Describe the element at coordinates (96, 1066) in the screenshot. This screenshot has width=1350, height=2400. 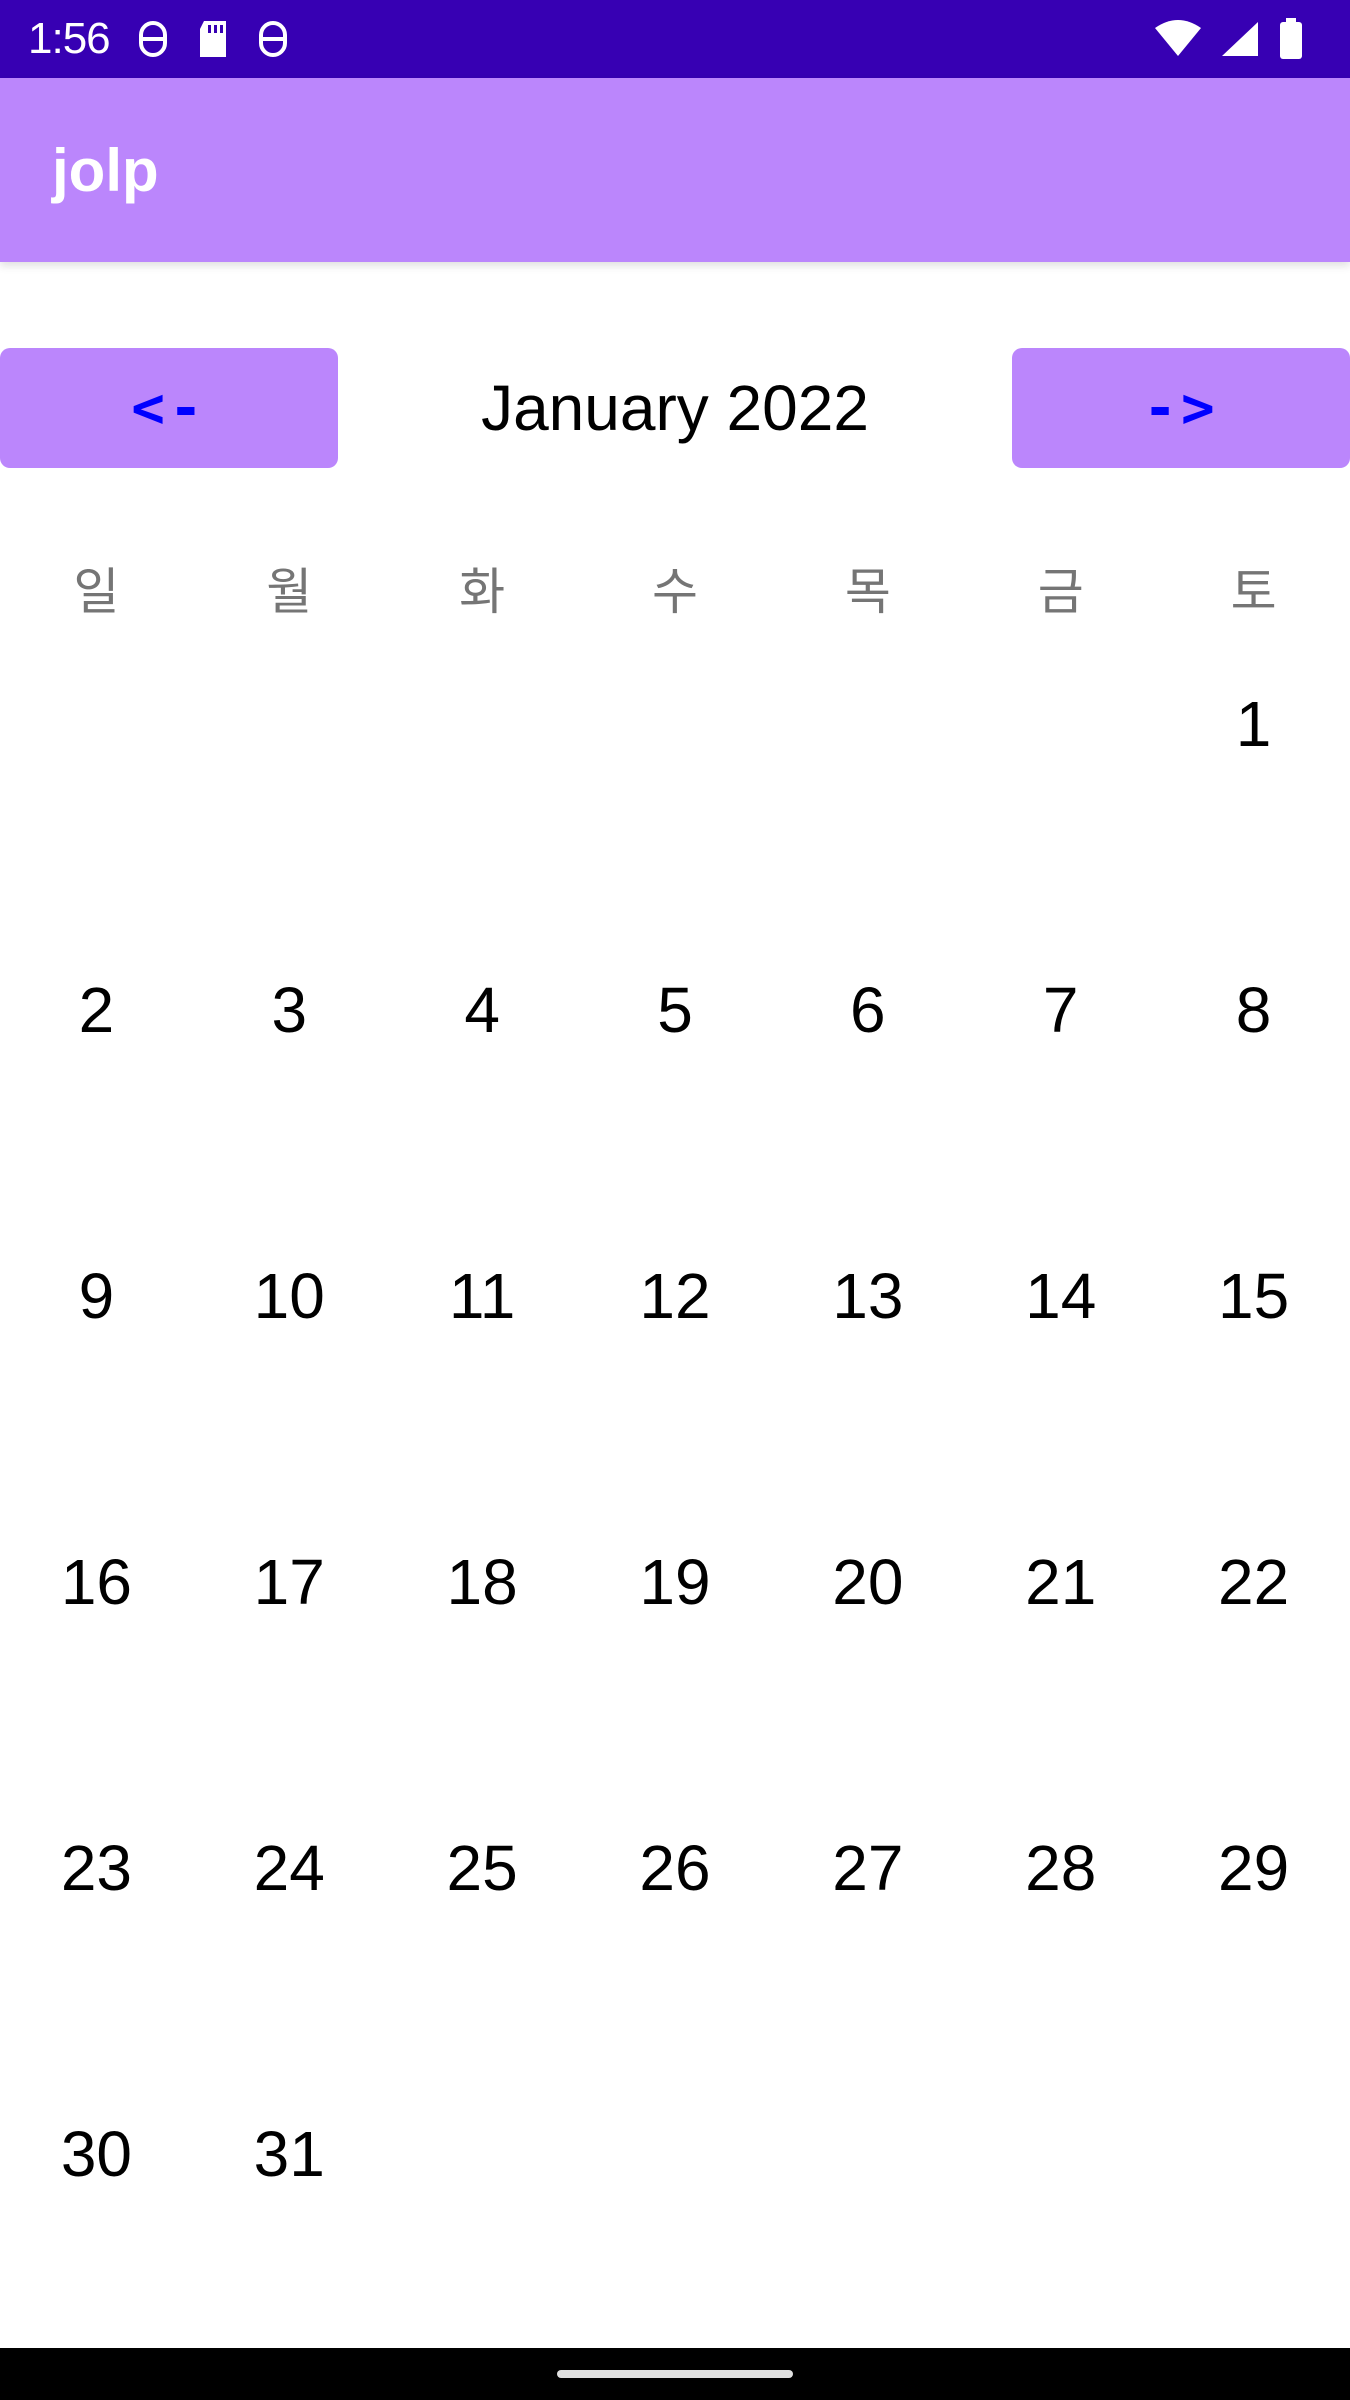
I see `day-cell: 2` at that location.